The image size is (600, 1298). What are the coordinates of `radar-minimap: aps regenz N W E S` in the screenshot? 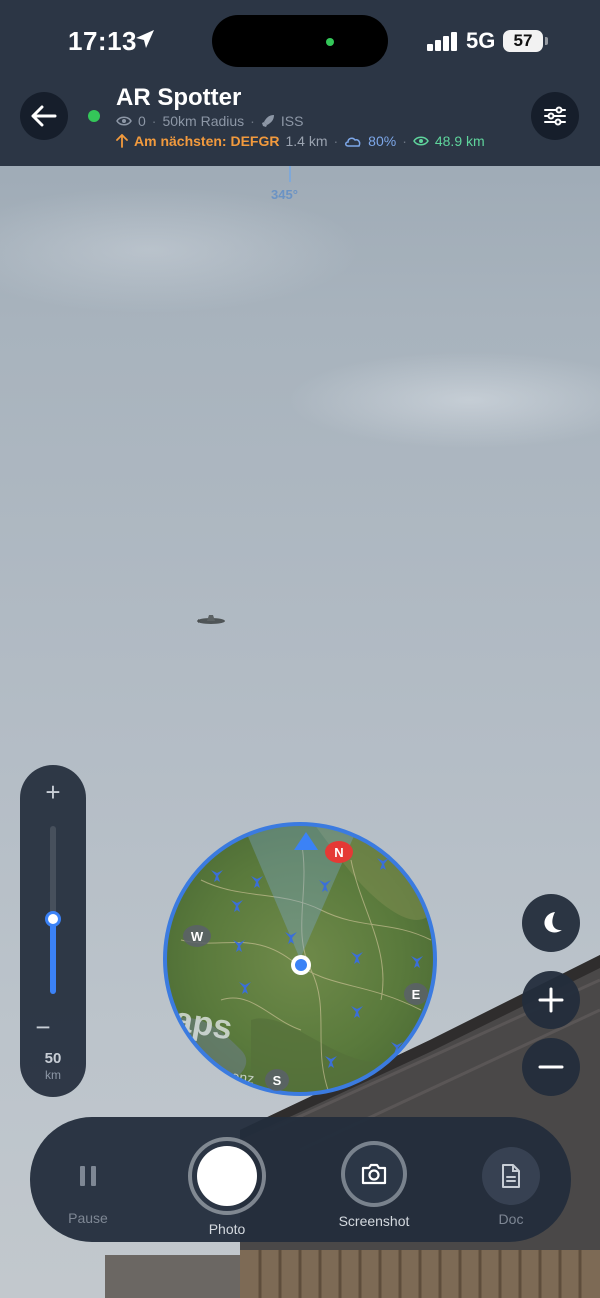 It's located at (300, 959).